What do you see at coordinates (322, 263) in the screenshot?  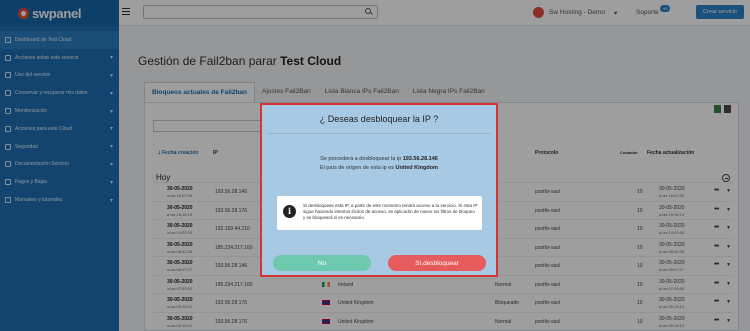 I see `no-button: No` at bounding box center [322, 263].